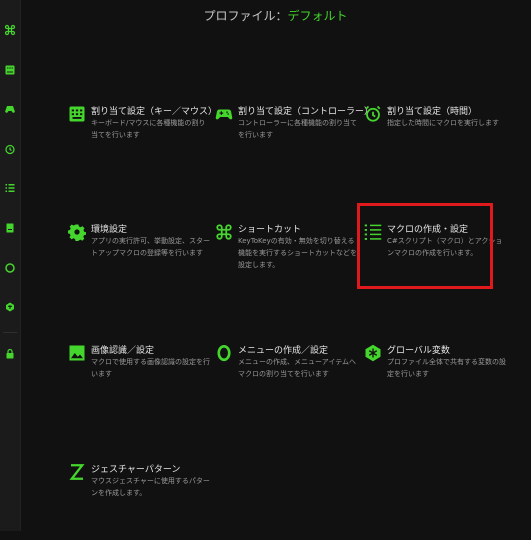 The width and height of the screenshot is (531, 540). Describe the element at coordinates (138, 261) in the screenshot. I see `tile-preferences: 環境設定 アプリの実行許可、挙動設定、スタートアップマクロの登録等を行います` at that location.